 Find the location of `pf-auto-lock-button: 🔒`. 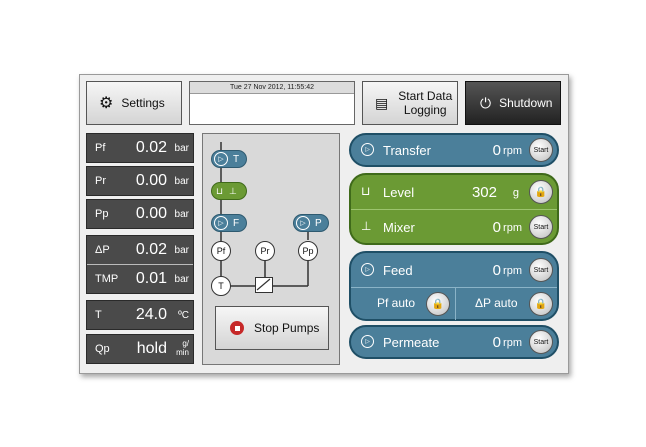

pf-auto-lock-button: 🔒 is located at coordinates (438, 304).